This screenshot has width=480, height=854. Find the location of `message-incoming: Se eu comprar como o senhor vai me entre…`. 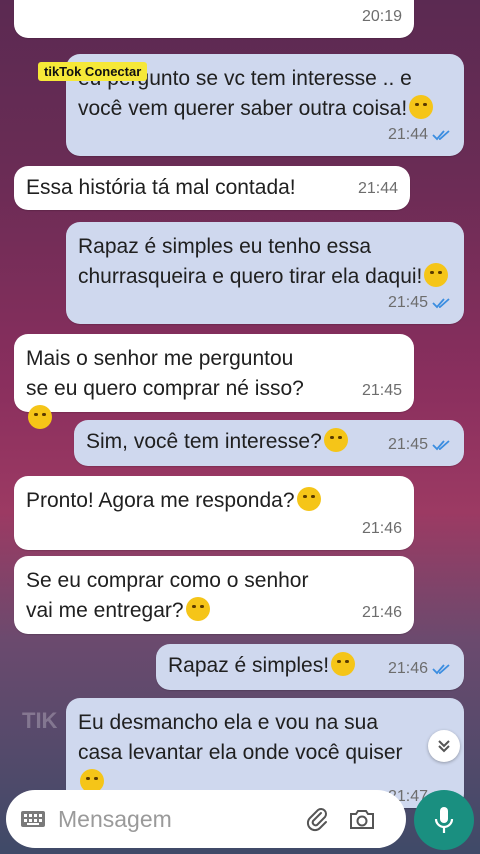

message-incoming: Se eu comprar como o senhor vai me entre… is located at coordinates (214, 595).